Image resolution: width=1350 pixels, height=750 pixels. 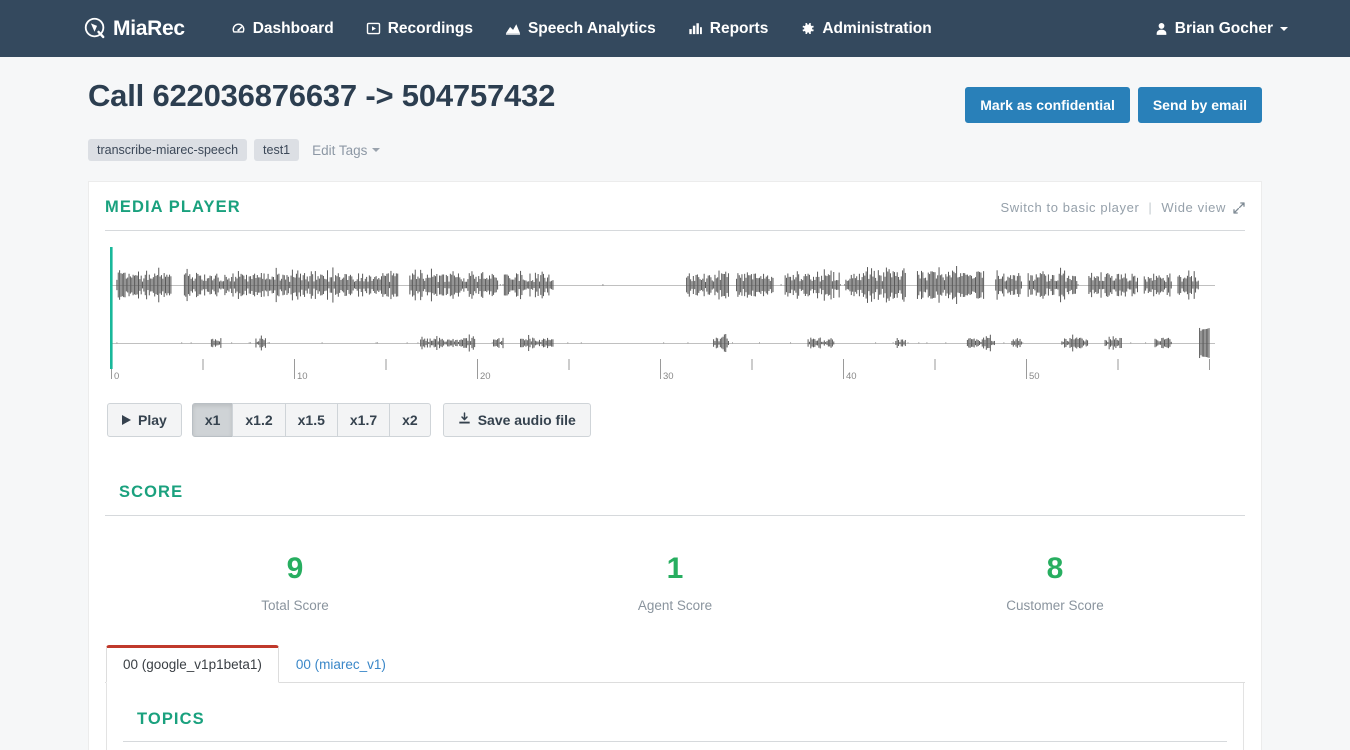 What do you see at coordinates (302, 376) in the screenshot?
I see `svg-text: 10` at bounding box center [302, 376].